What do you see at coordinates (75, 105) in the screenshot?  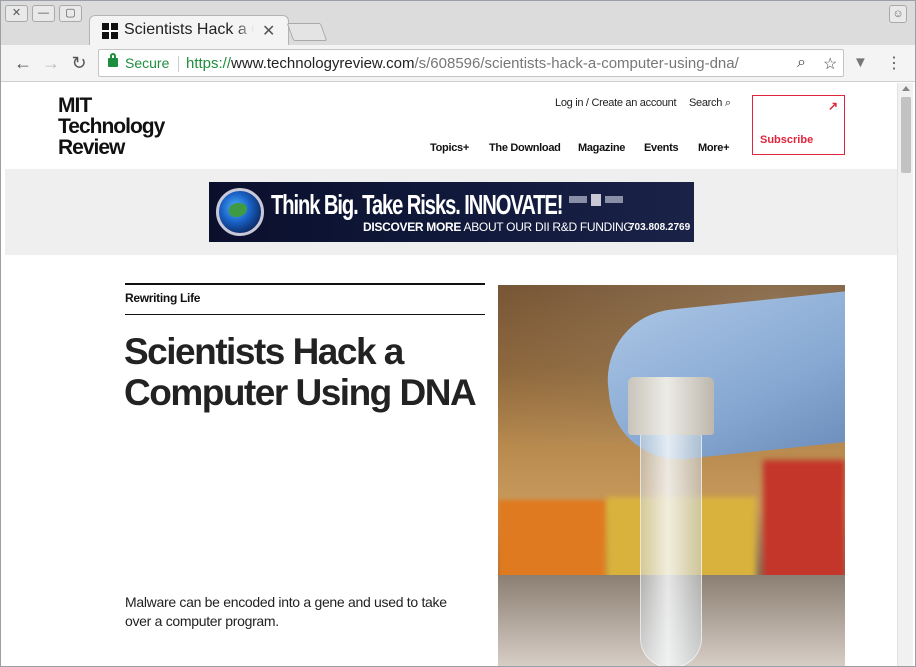 I see `logo-line-mit: MIT` at bounding box center [75, 105].